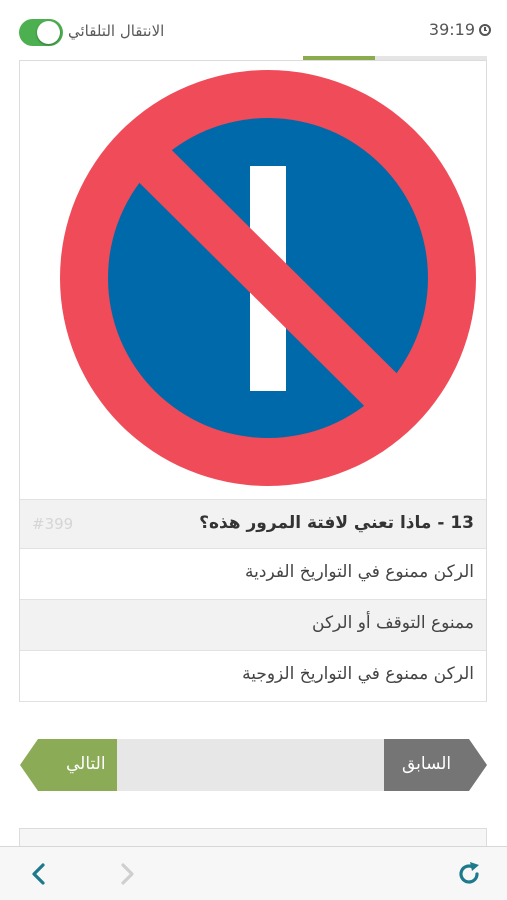 This screenshot has height=900, width=507. I want to click on previous-button: السابق, so click(435, 765).